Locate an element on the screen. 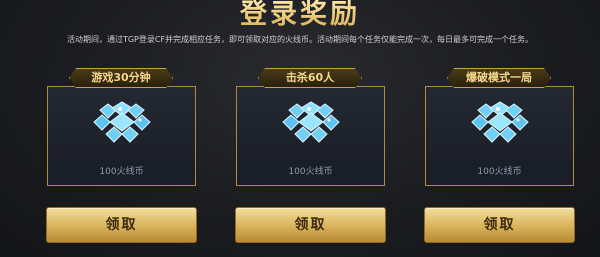 The height and width of the screenshot is (257, 600). task-card-3: 100火线币 is located at coordinates (499, 136).